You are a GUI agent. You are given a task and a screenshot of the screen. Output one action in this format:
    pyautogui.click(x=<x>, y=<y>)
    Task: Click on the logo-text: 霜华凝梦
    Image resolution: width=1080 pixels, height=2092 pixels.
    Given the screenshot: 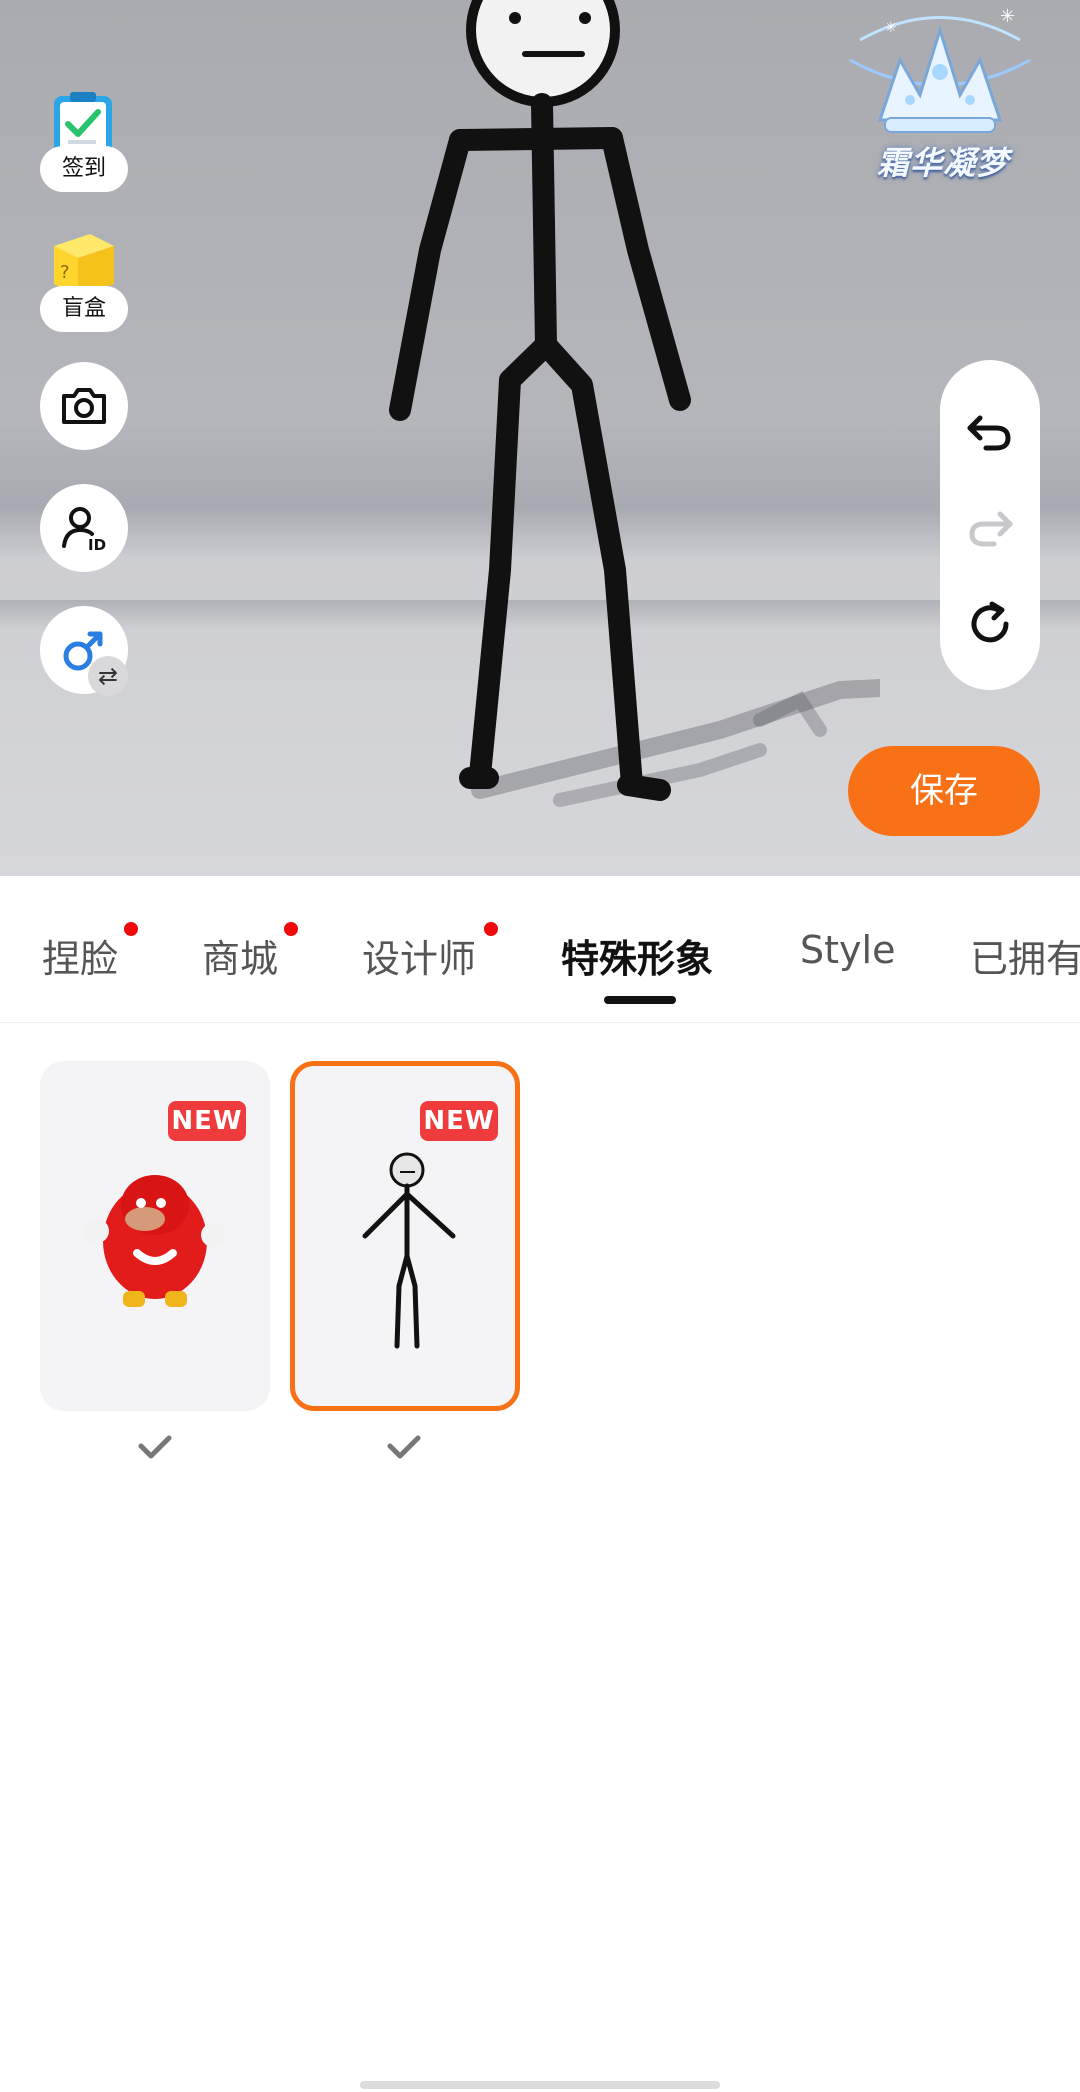 What is the action you would take?
    pyautogui.click(x=942, y=163)
    